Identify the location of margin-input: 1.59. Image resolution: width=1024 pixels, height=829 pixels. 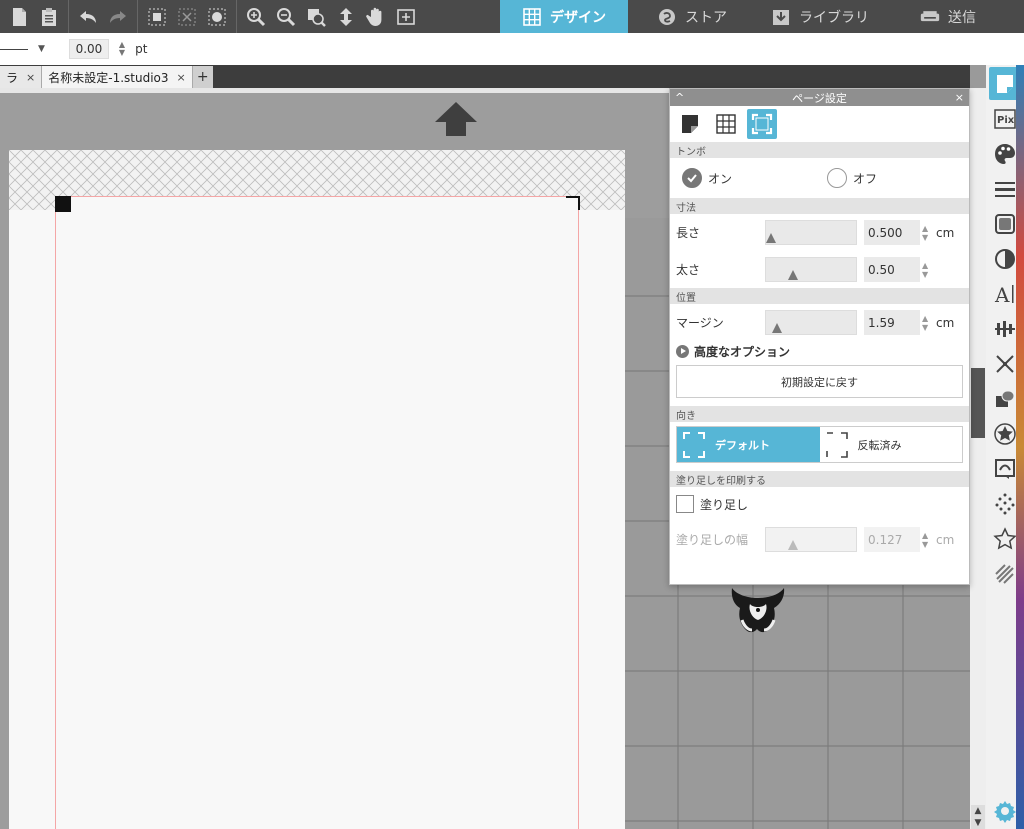
(892, 322).